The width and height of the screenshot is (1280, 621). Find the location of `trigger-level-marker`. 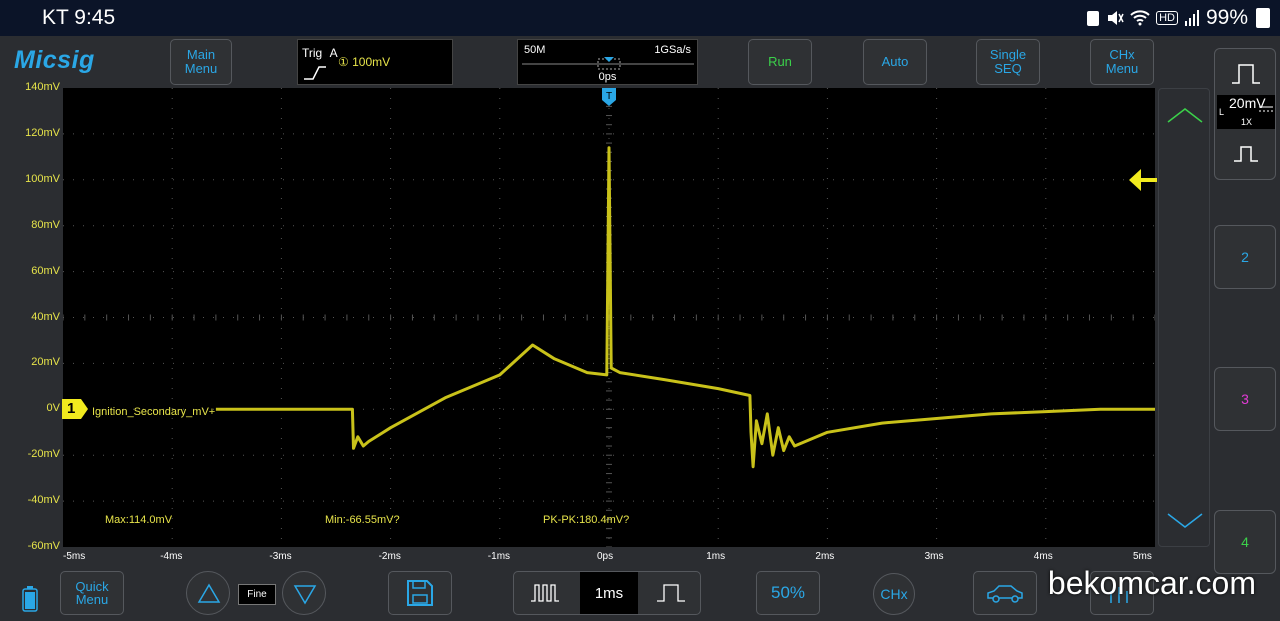

trigger-level-marker is located at coordinates (1143, 180).